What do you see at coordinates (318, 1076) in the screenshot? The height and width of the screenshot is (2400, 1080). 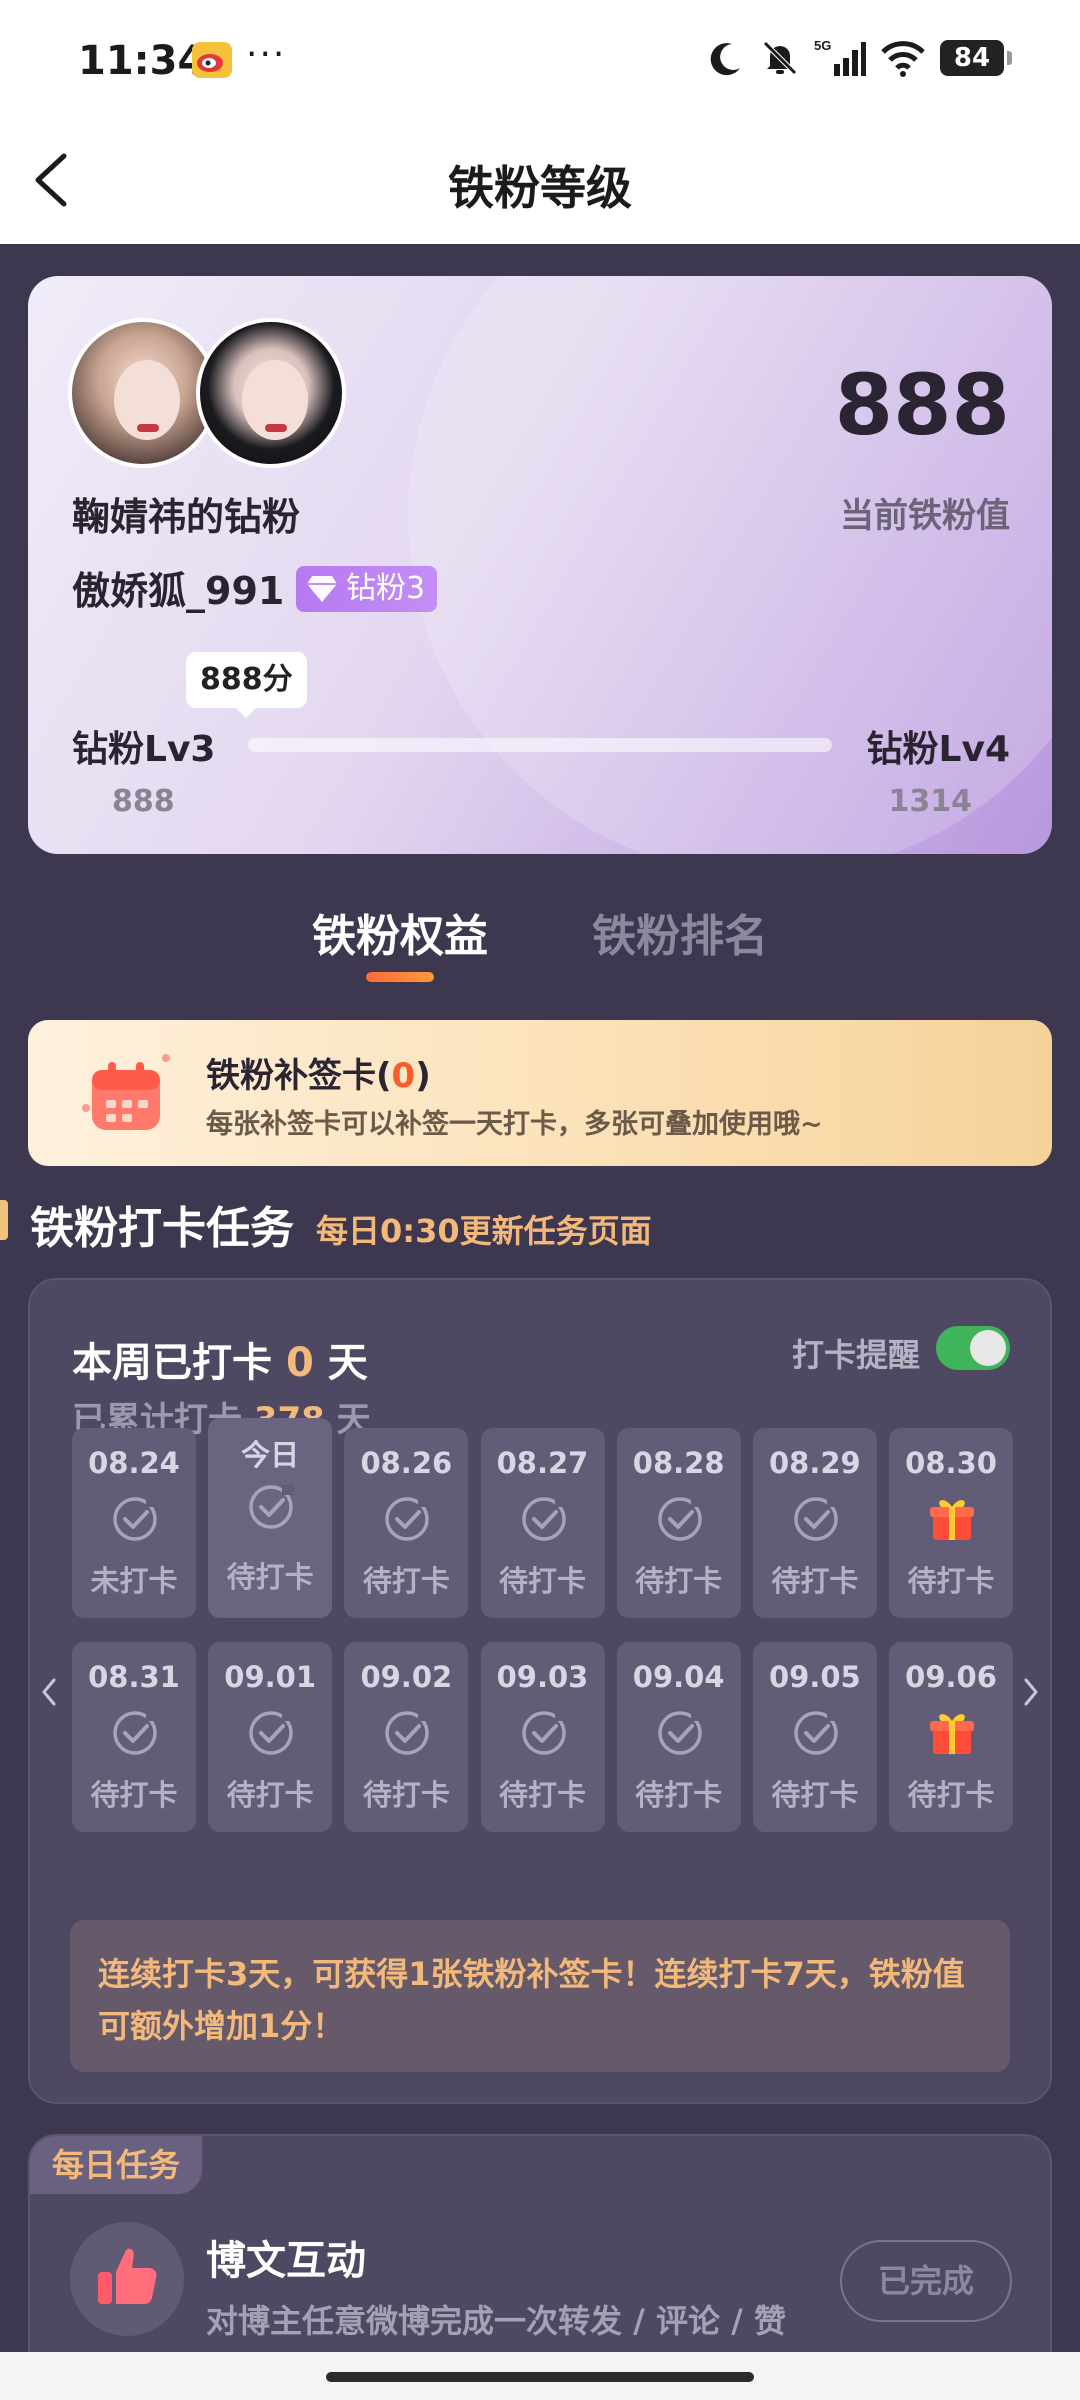 I see `makeup-card-title: 铁粉补签卡(0)` at bounding box center [318, 1076].